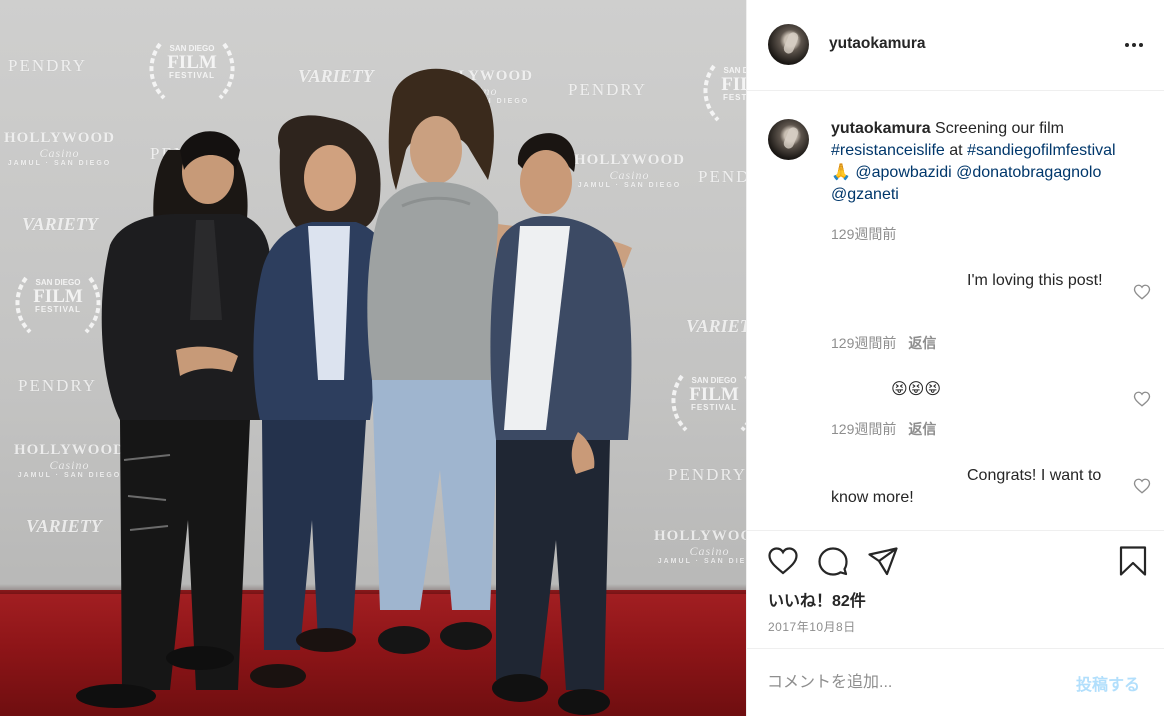  What do you see at coordinates (1108, 683) in the screenshot?
I see `post-comment-button: 投稿する` at bounding box center [1108, 683].